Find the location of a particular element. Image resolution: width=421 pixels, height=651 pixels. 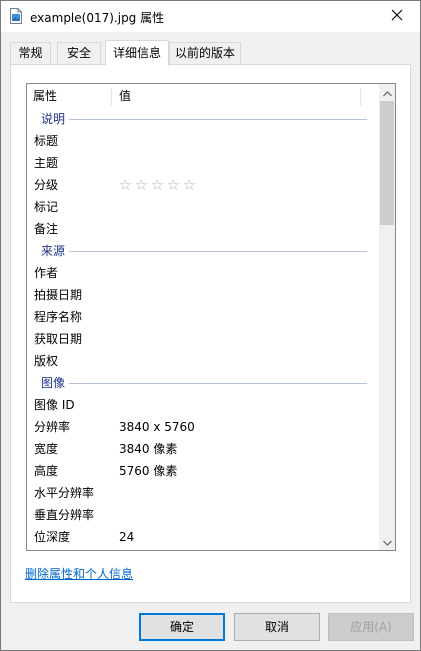

property-value: 5760 像素 is located at coordinates (148, 471).